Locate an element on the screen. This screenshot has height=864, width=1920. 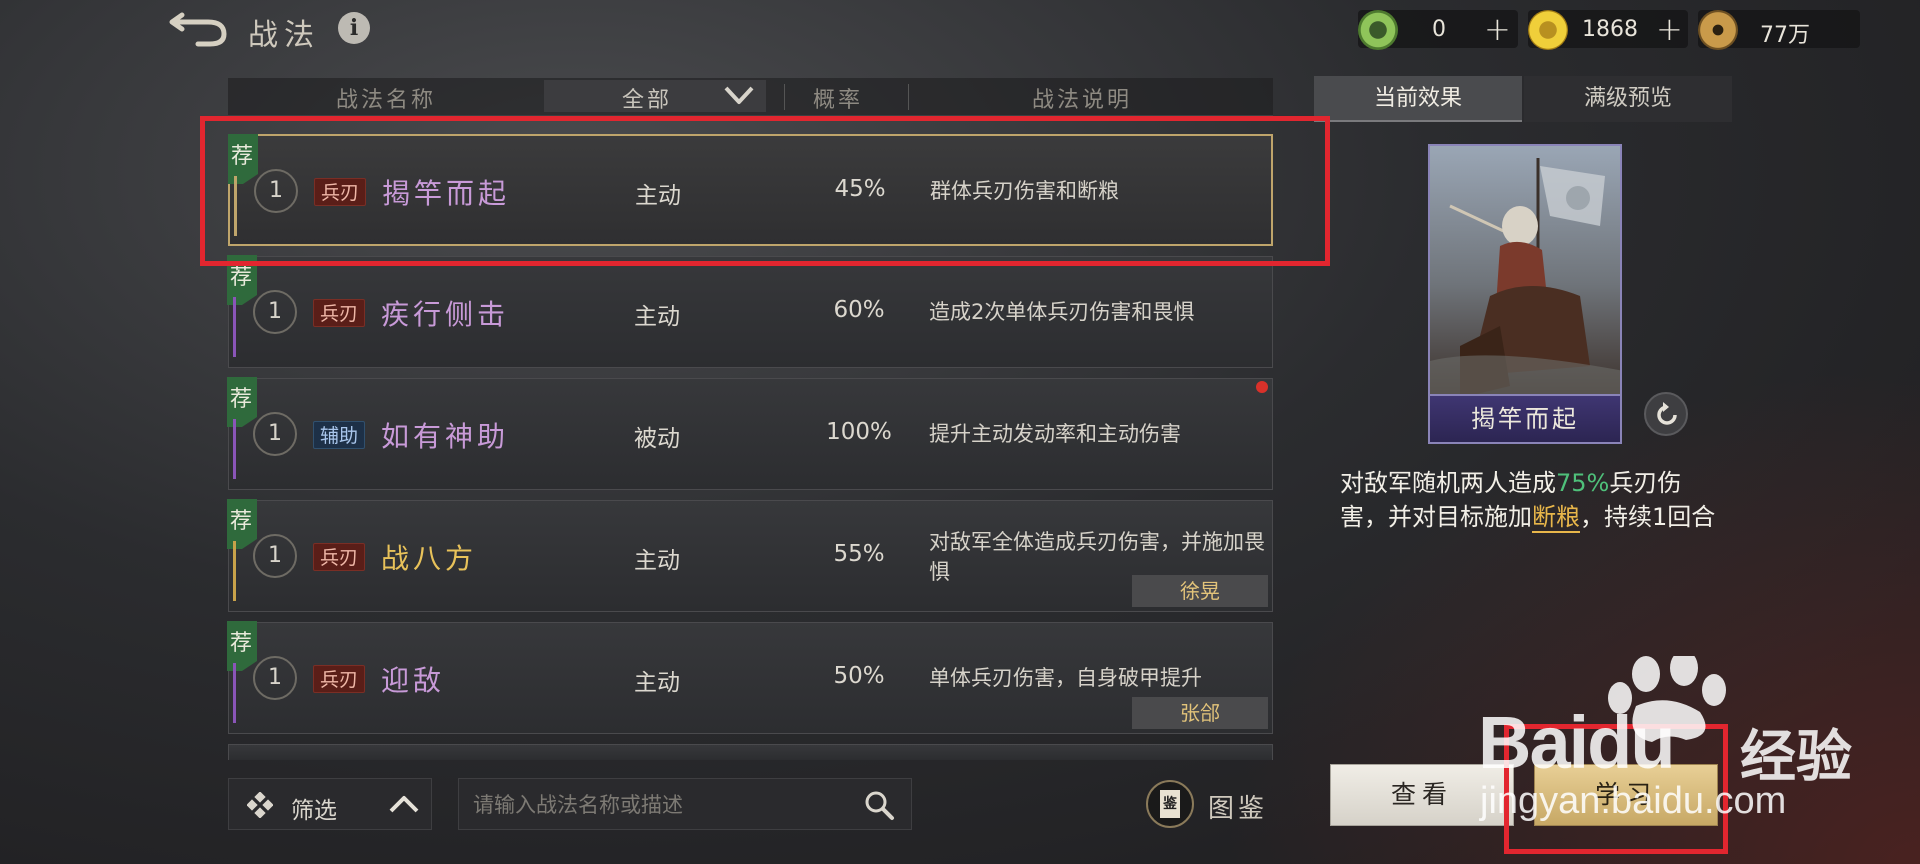
skill-card: 揭竿而起 is located at coordinates (1525, 294).